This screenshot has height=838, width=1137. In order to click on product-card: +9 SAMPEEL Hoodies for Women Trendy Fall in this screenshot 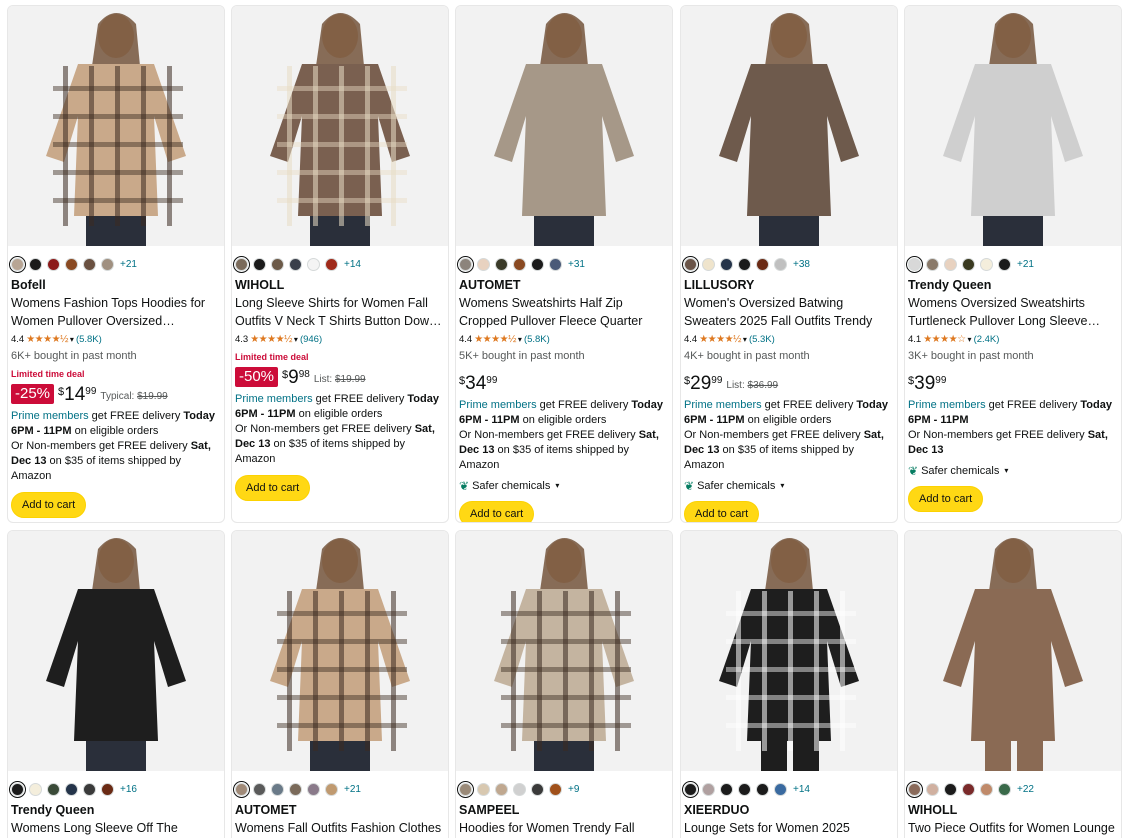, I will do `click(564, 684)`.